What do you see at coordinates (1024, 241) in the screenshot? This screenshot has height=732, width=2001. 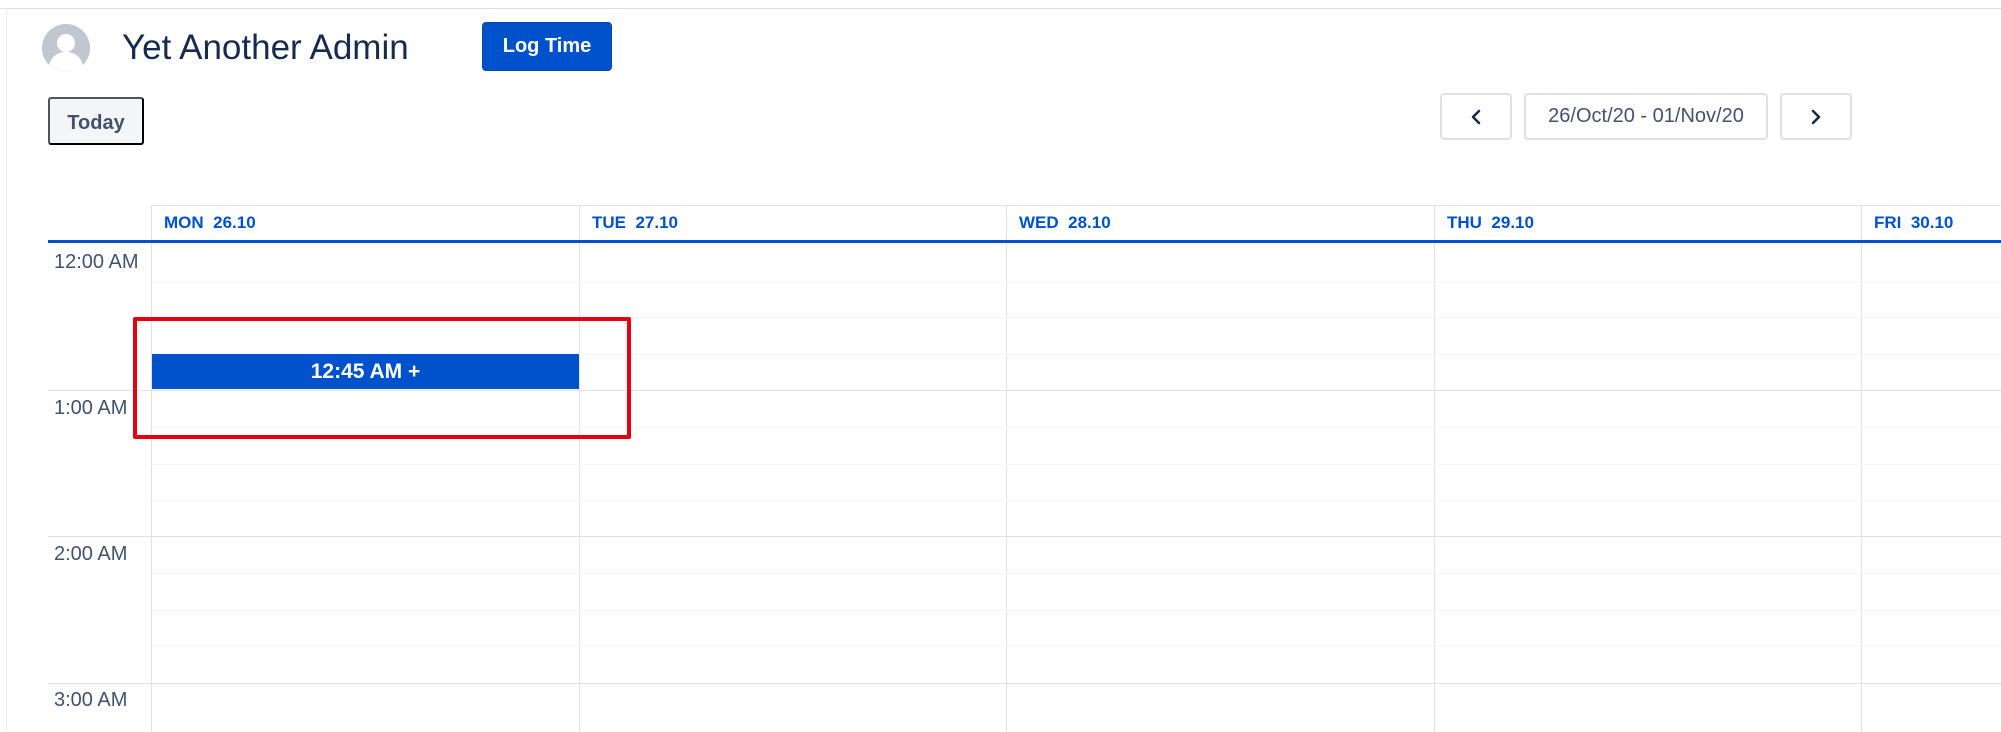 I see `calendar-header-underline` at bounding box center [1024, 241].